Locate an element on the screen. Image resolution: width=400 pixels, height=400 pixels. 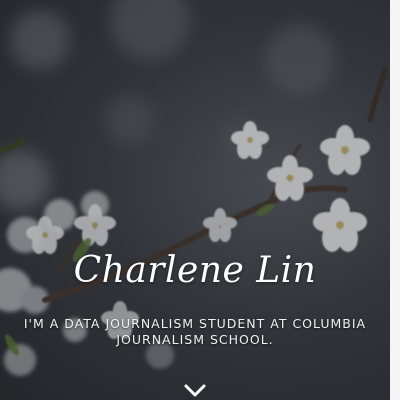
hero-name-heading: Charlene Lin is located at coordinates (195, 270).